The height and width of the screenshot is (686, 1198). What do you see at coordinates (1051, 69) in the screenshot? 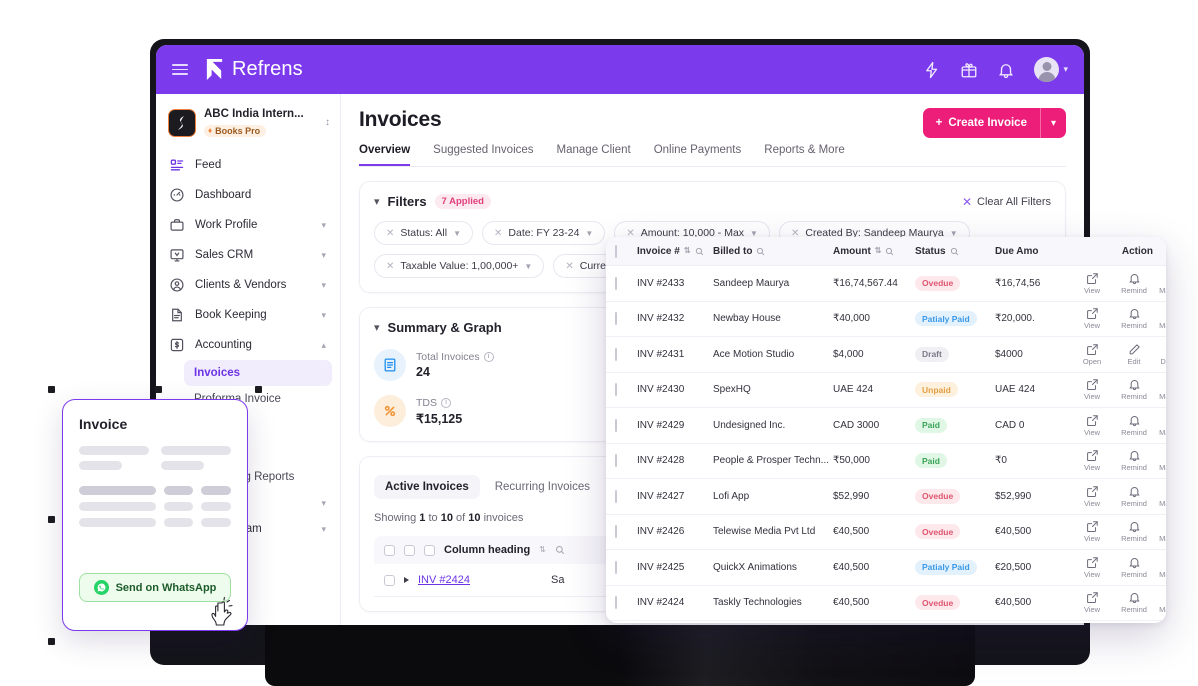
I see `account-menu: ▾` at bounding box center [1051, 69].